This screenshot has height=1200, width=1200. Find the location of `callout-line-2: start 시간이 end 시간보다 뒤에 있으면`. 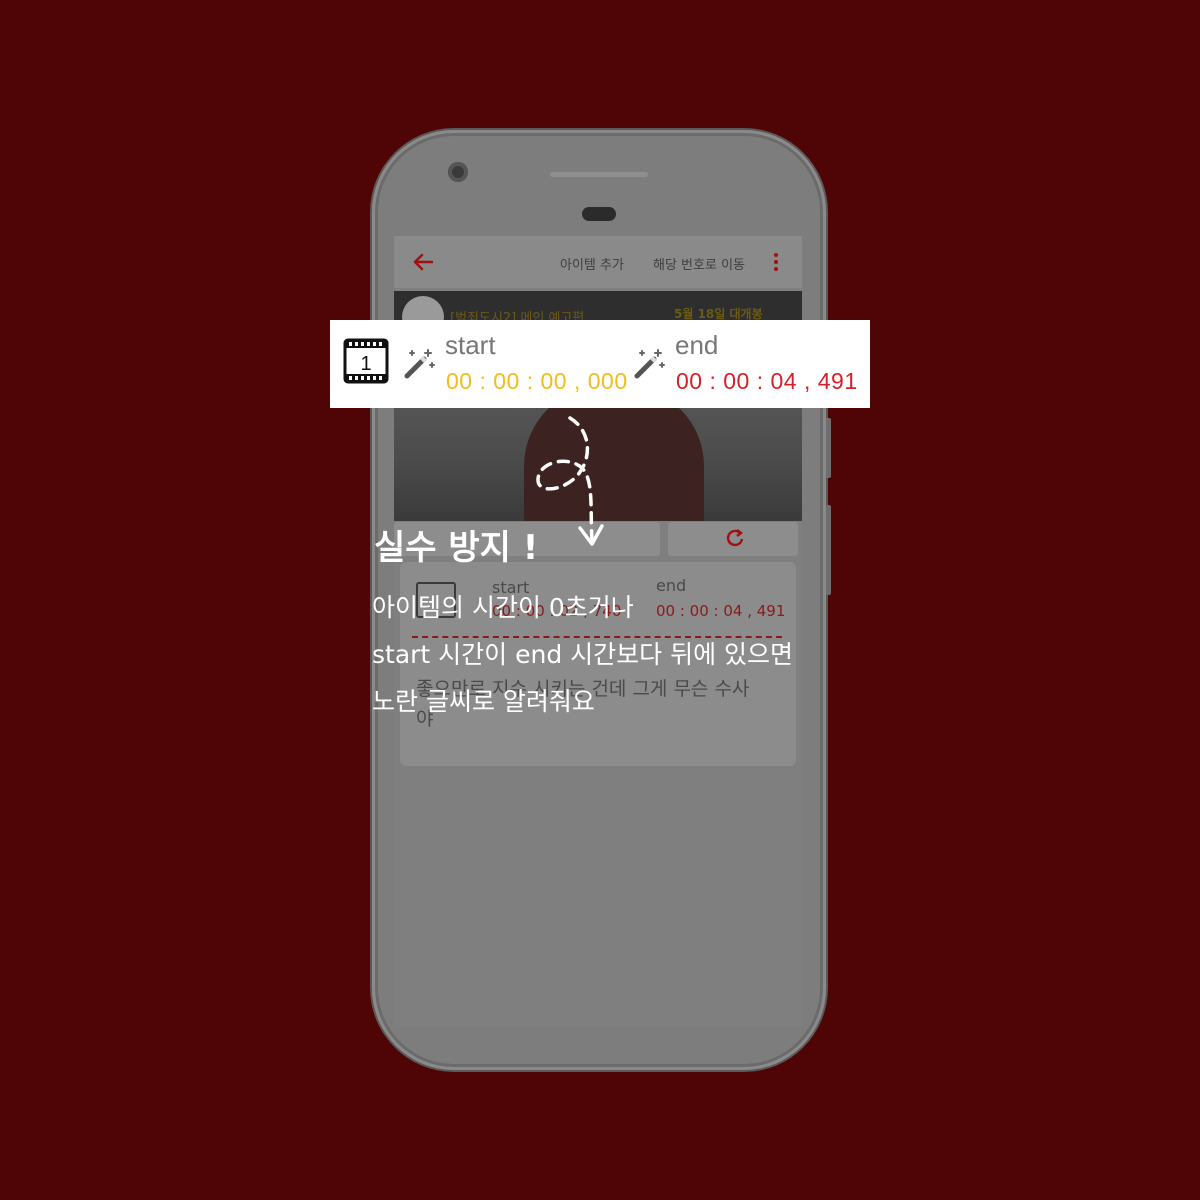

callout-line-2: start 시간이 end 시간보다 뒤에 있으면 is located at coordinates (583, 654).